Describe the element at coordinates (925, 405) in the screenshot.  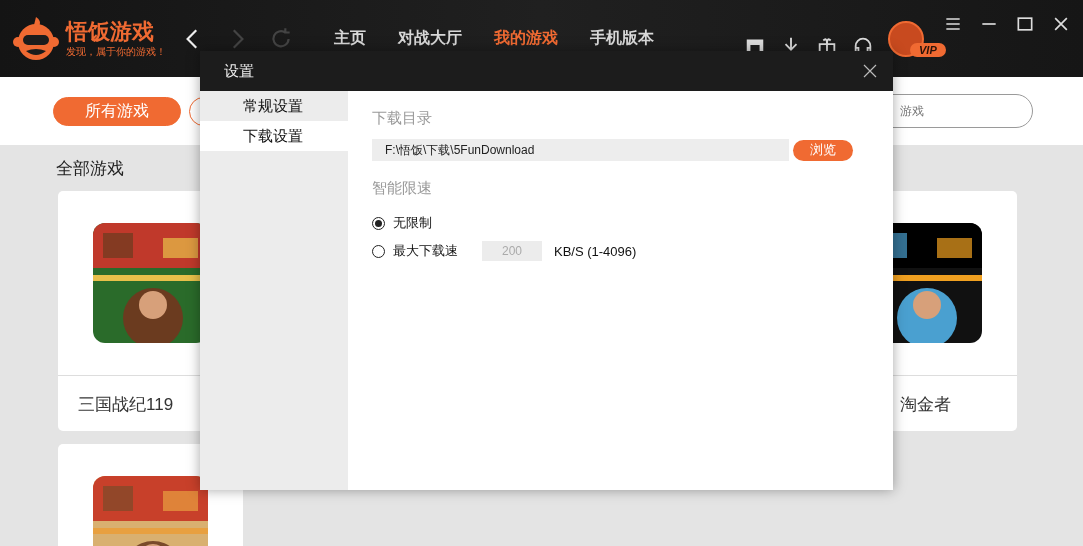
I see `game-title: 淘金者` at that location.